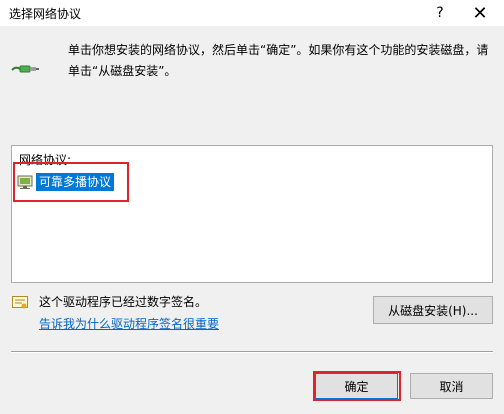 This screenshot has height=414, width=504. What do you see at coordinates (129, 323) in the screenshot?
I see `driver-signing-link: 告诉我为什么驱动程序签名很重要` at bounding box center [129, 323].